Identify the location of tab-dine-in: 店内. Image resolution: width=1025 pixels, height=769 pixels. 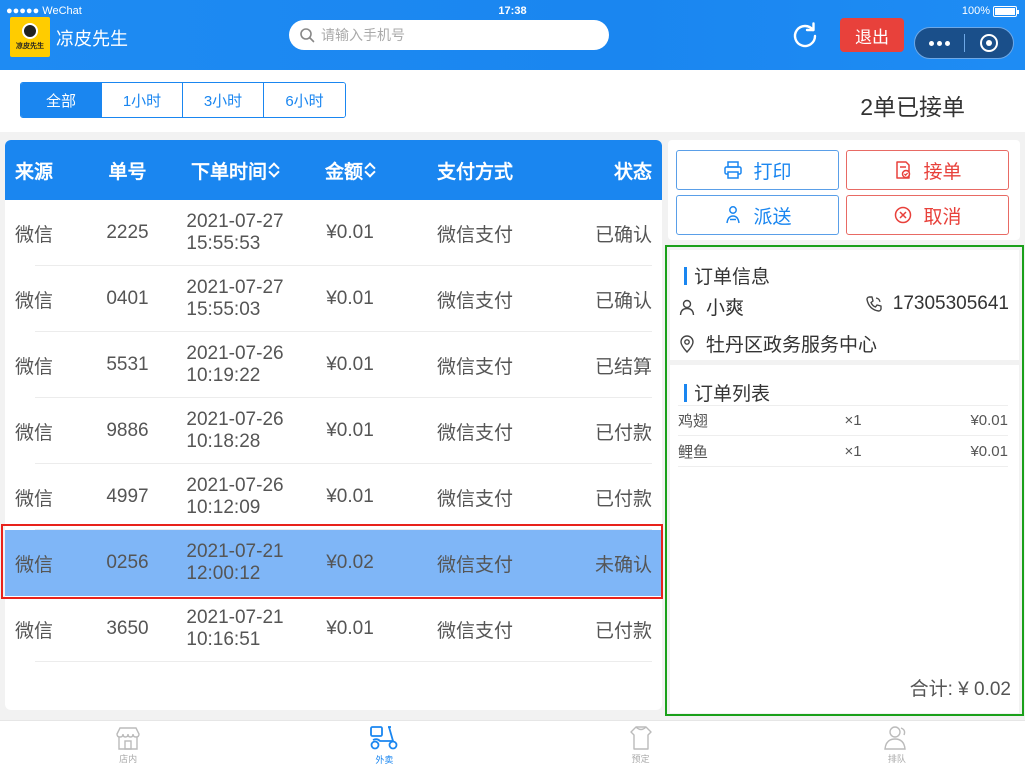
(128, 745).